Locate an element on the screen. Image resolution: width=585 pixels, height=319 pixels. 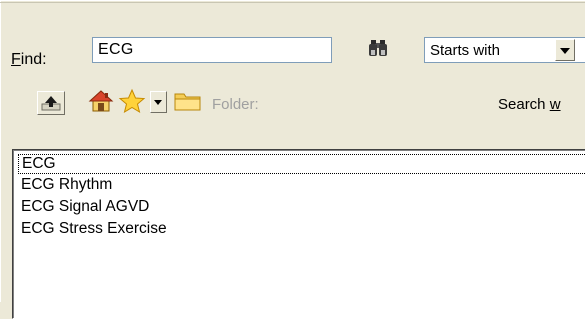
search-label-accel: w is located at coordinates (555, 104).